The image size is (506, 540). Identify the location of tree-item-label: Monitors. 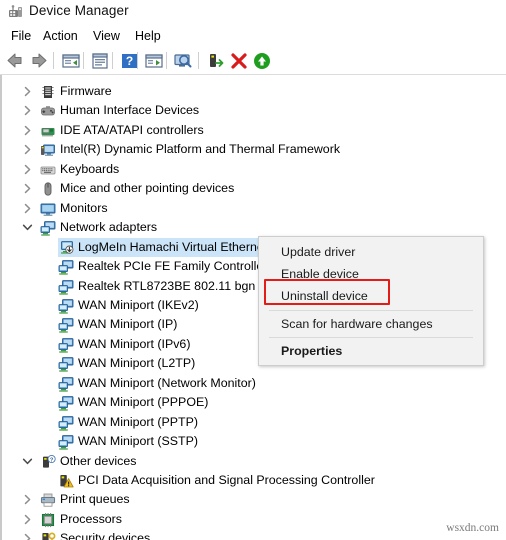
(84, 207).